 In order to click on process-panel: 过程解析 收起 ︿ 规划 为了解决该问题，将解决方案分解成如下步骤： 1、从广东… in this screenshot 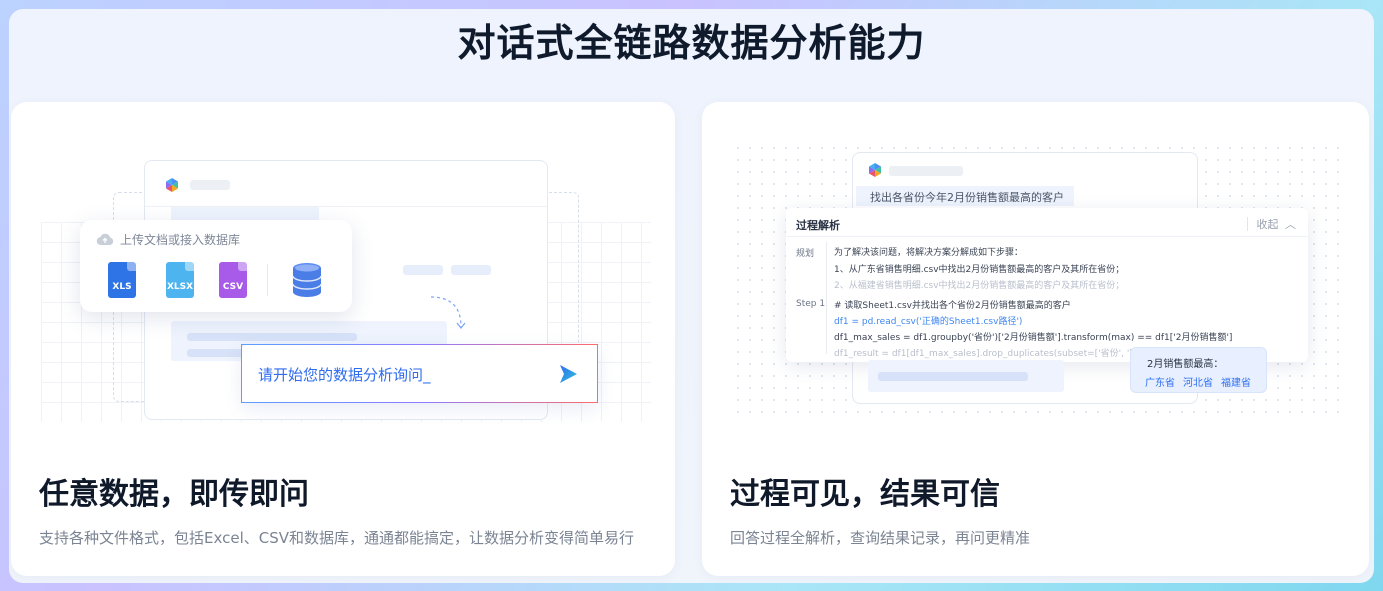, I will do `click(1047, 285)`.